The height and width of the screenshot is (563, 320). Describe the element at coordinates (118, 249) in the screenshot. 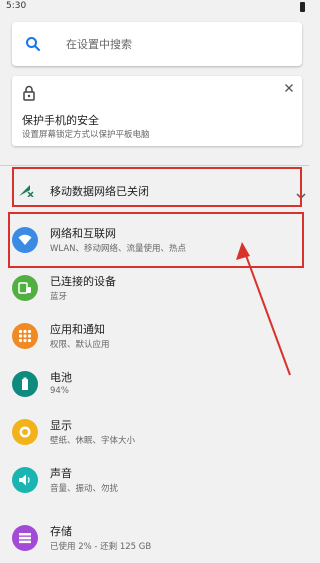

I see `settings-item-summary: WLAN、移动网络、流量使用、热点` at that location.